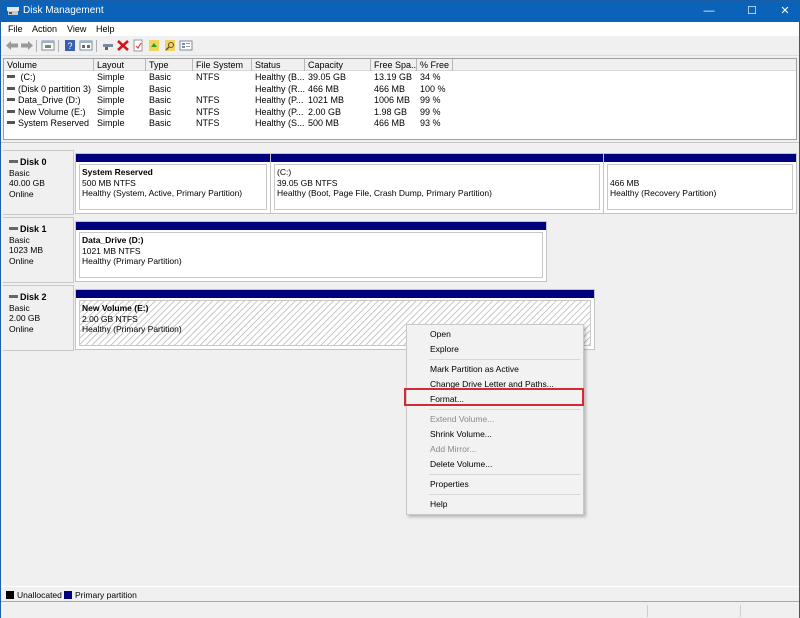 Image resolution: width=800 pixels, height=618 pixels. Describe the element at coordinates (154, 45) in the screenshot. I see `open-folder-icon` at that location.